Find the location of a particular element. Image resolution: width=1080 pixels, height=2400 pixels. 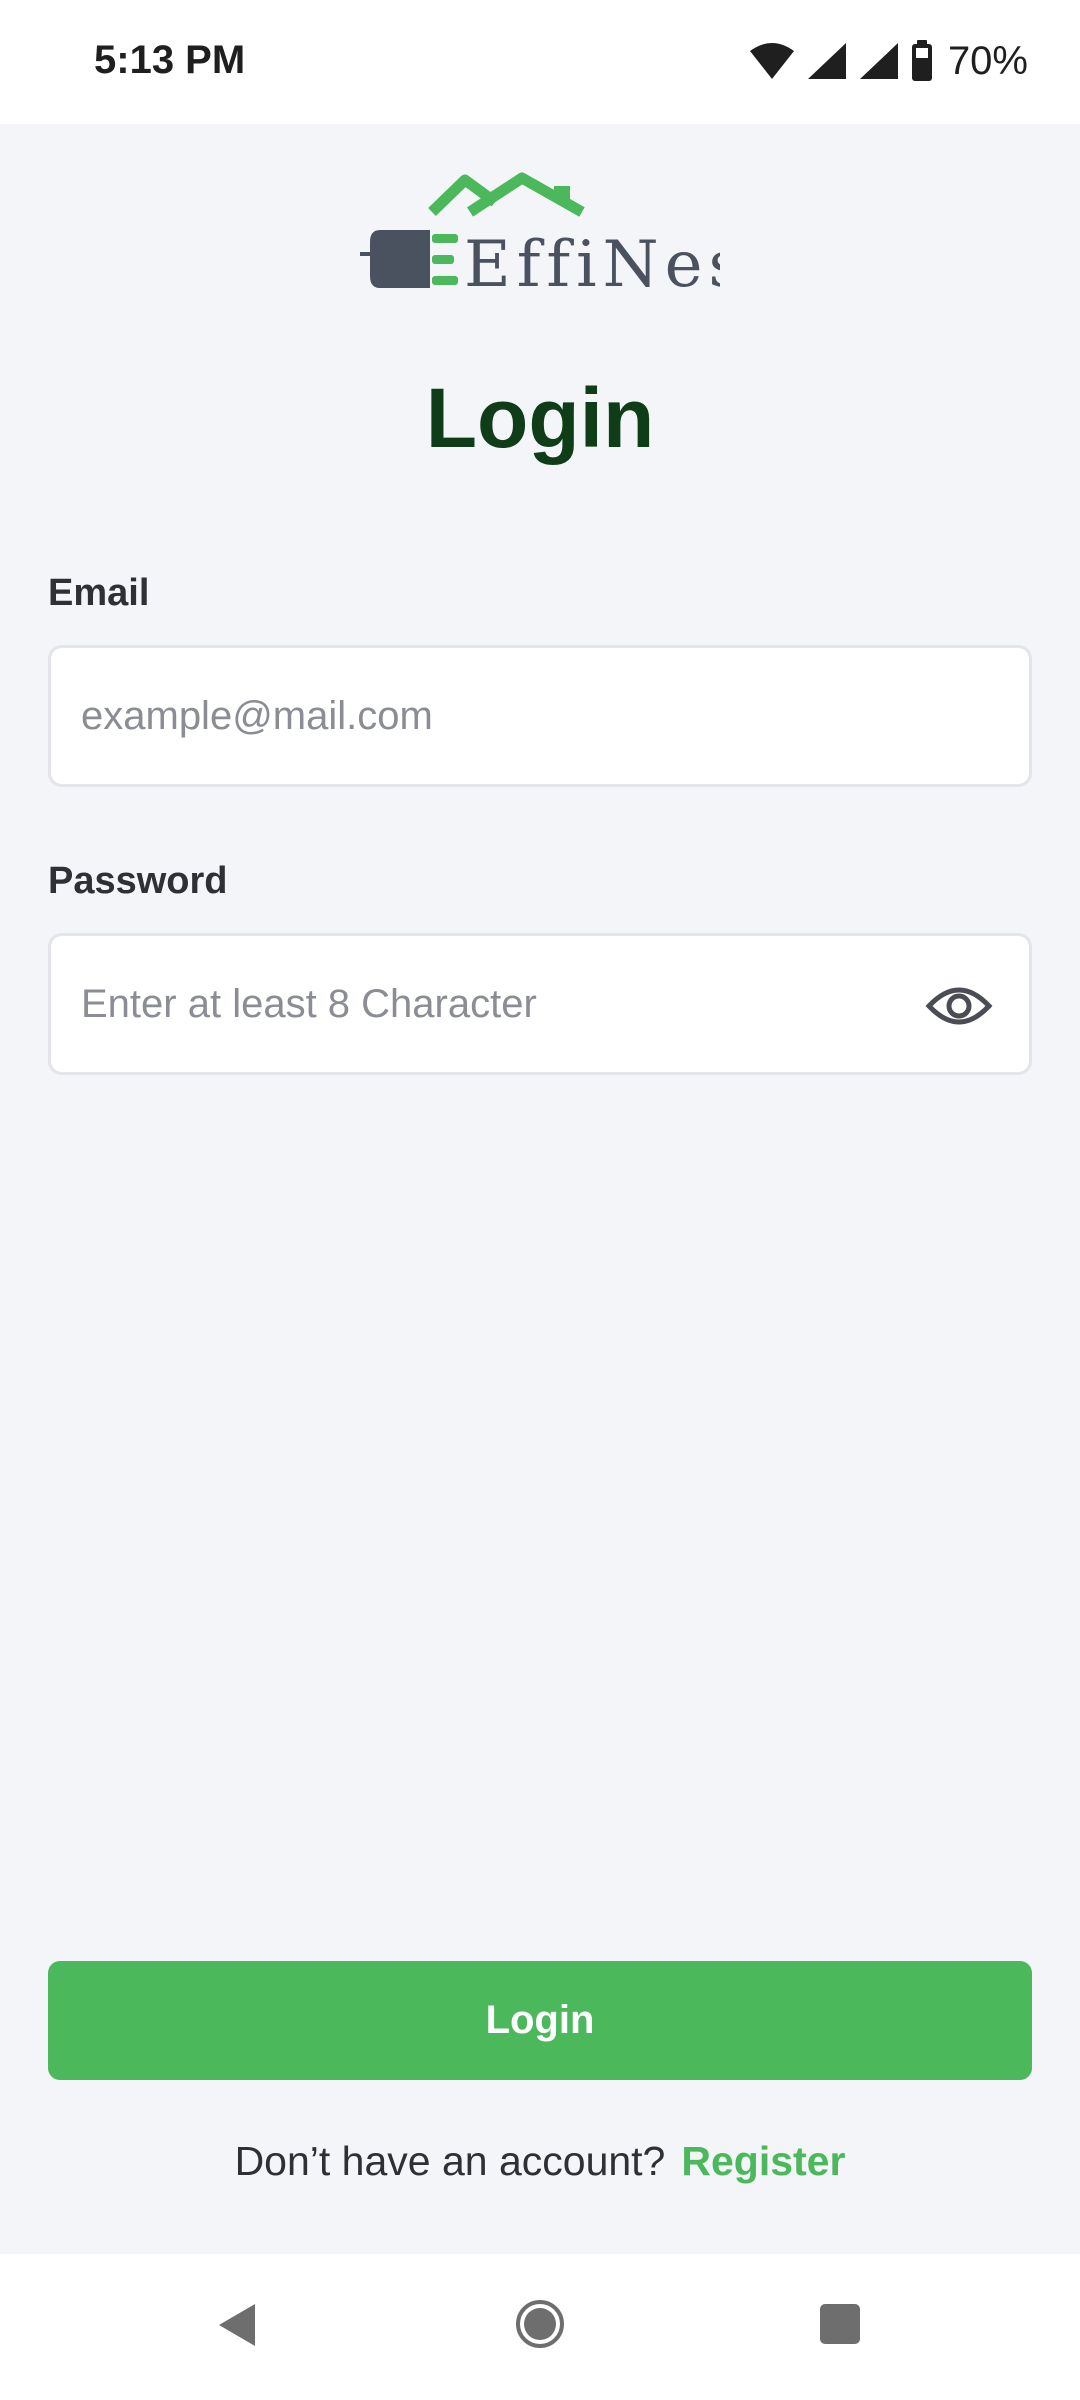

email-label: Email is located at coordinates (99, 593).